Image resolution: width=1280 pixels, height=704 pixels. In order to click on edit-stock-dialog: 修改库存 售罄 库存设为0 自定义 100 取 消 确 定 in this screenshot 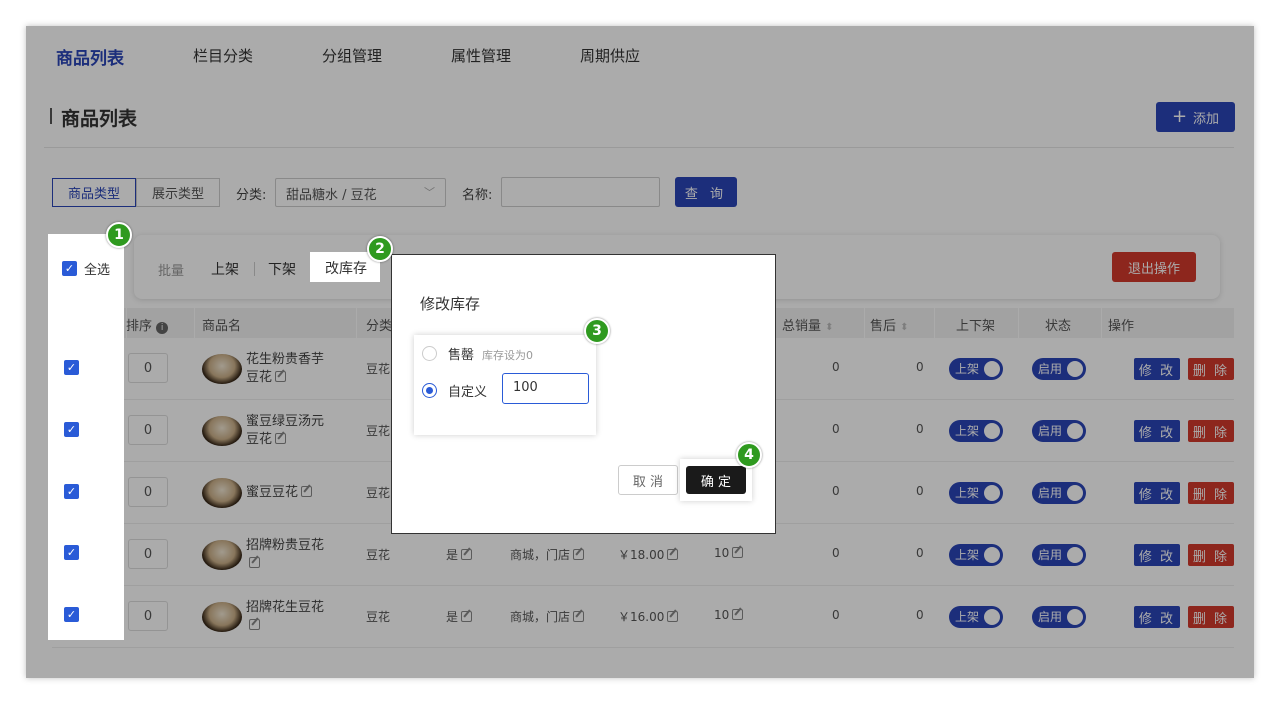, I will do `click(583, 394)`.